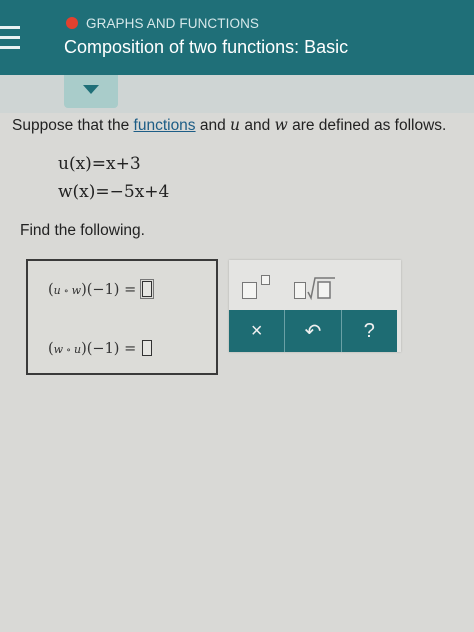 The image size is (474, 632). I want to click on answer-panel: (u ∘ w)(−1) = (w ∘ u)(−1) =, so click(122, 317).